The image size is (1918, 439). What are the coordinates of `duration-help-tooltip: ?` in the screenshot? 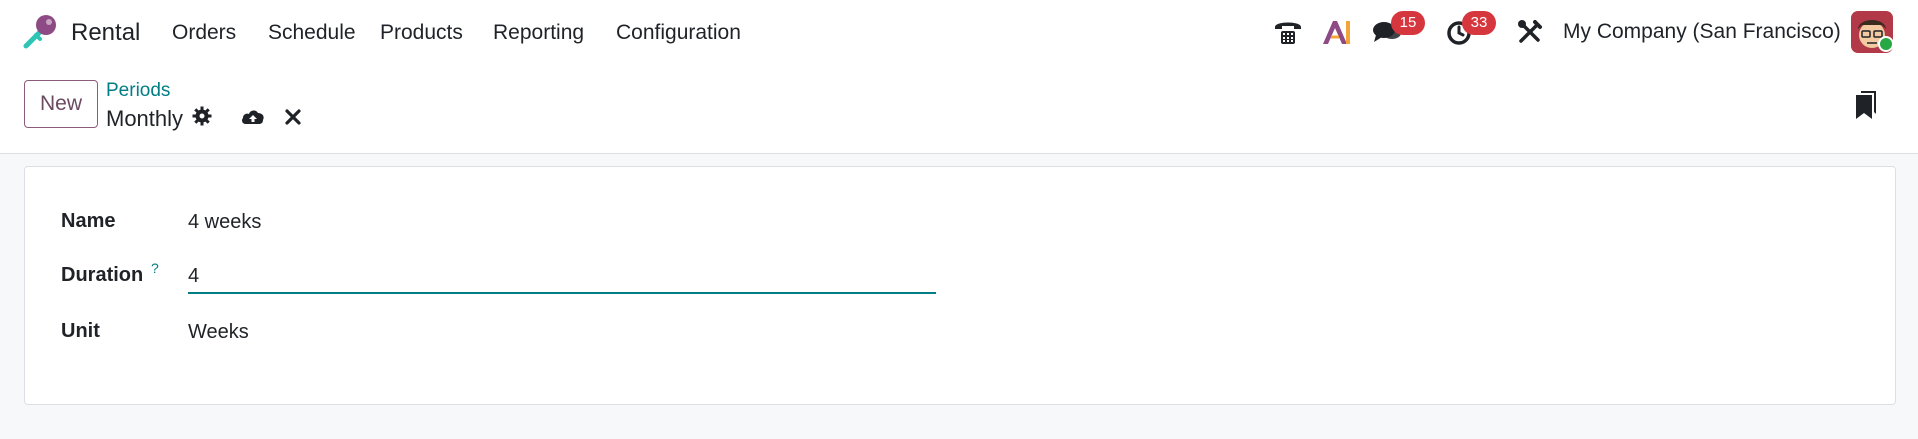 It's located at (155, 268).